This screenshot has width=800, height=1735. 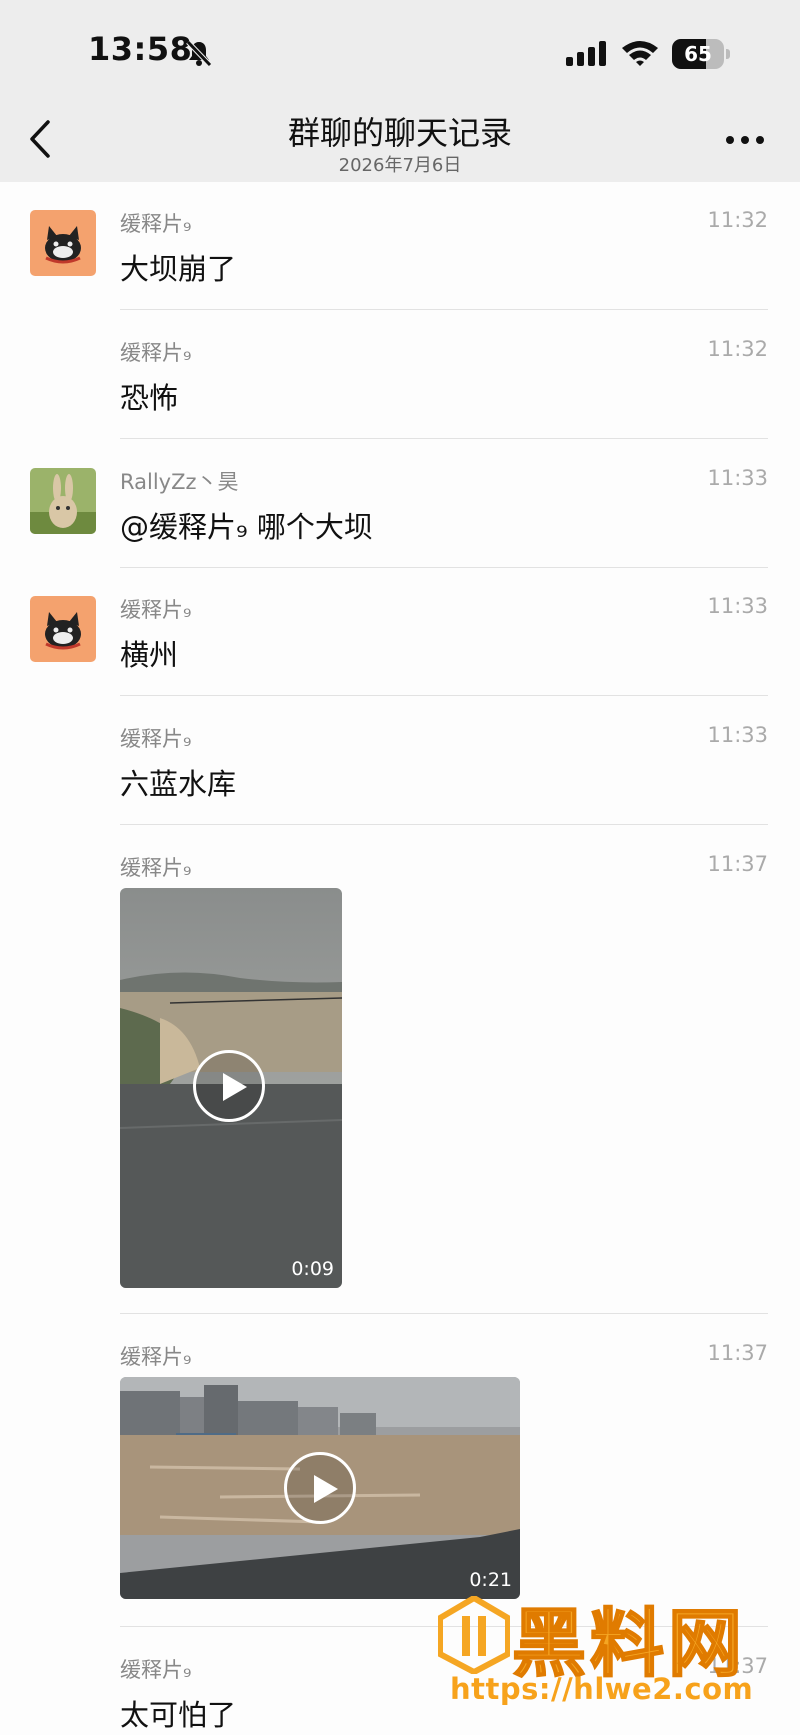 I want to click on top-bar: 13:58 65 群聊的聊天记录 2026年7月6日, so click(x=400, y=91).